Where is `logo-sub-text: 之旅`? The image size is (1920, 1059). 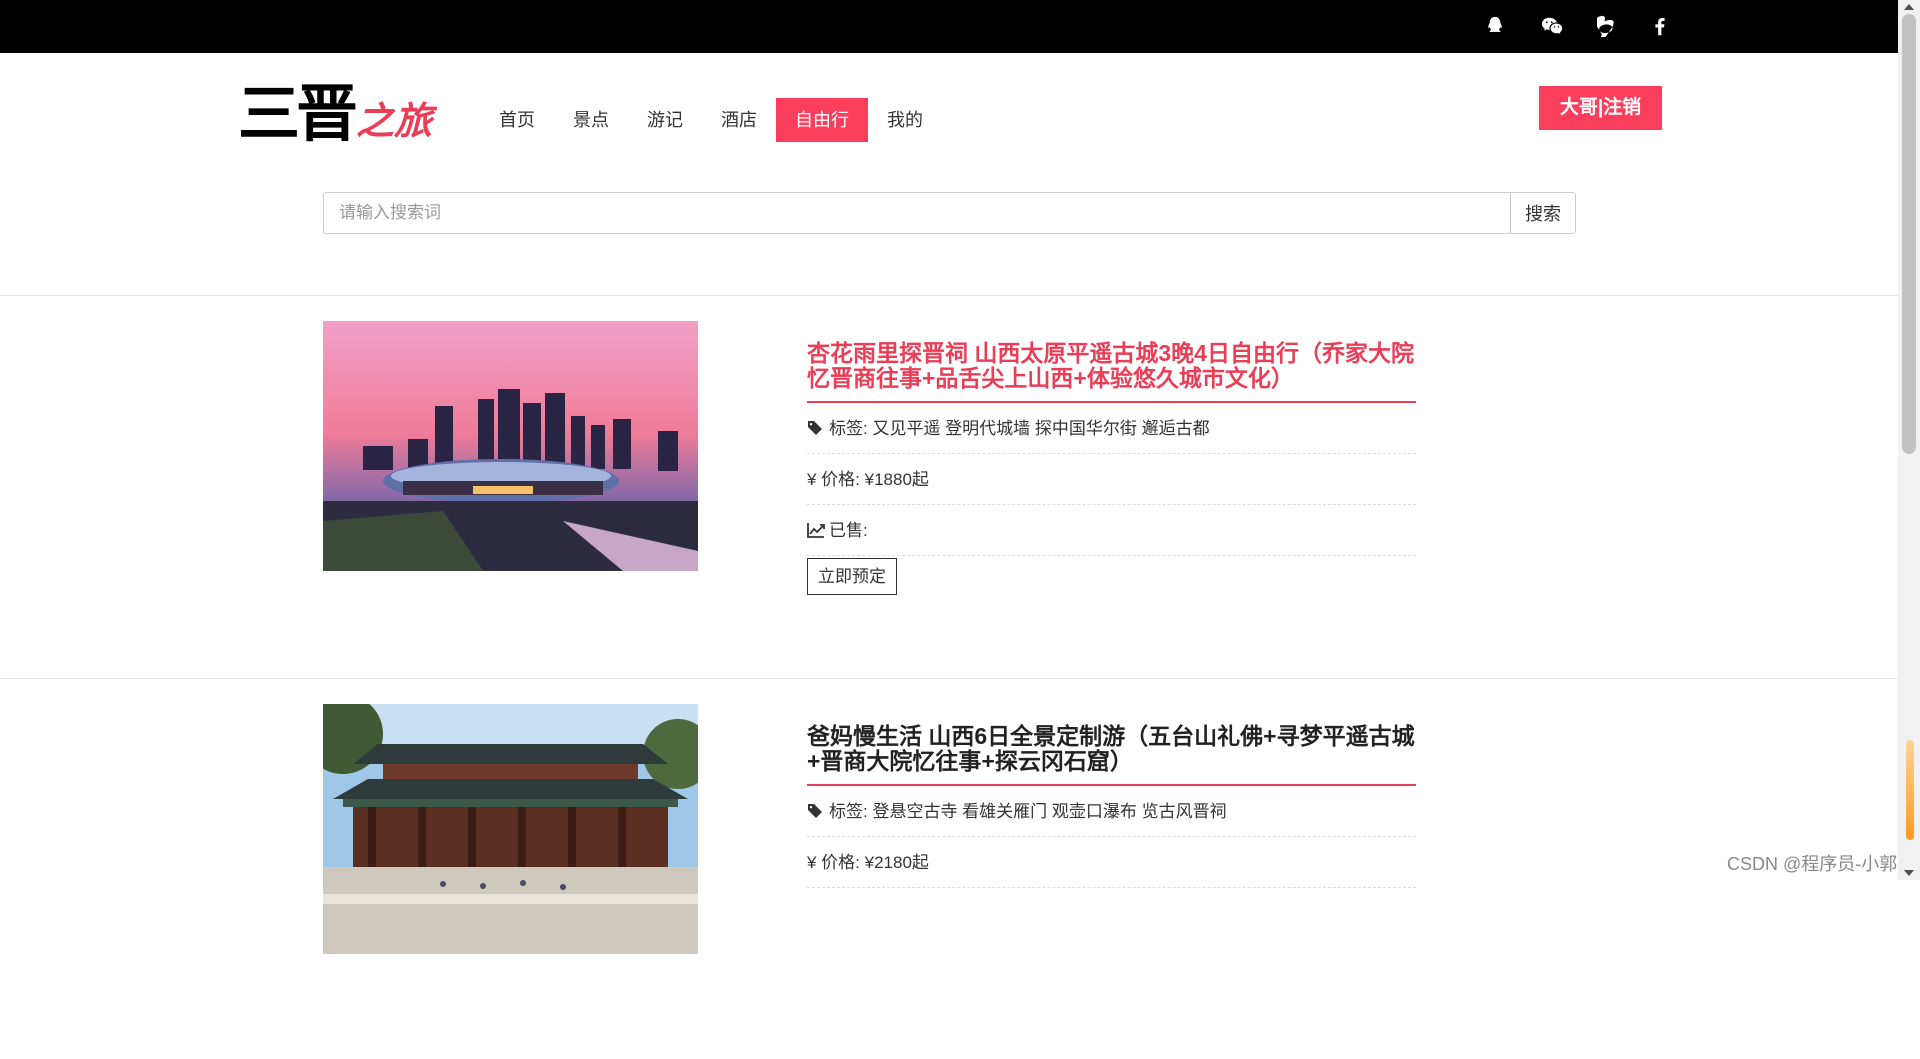 logo-sub-text: 之旅 is located at coordinates (394, 120).